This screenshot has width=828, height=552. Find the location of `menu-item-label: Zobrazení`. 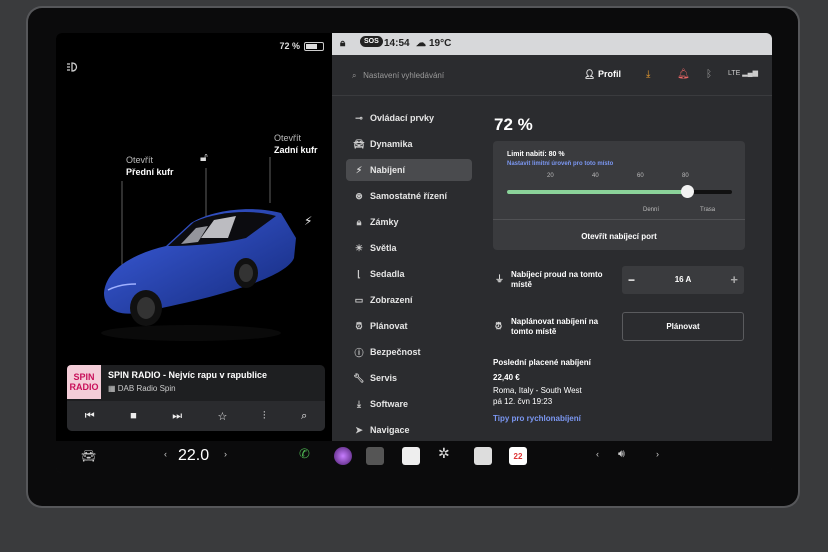

menu-item-label: Zobrazení is located at coordinates (391, 300).